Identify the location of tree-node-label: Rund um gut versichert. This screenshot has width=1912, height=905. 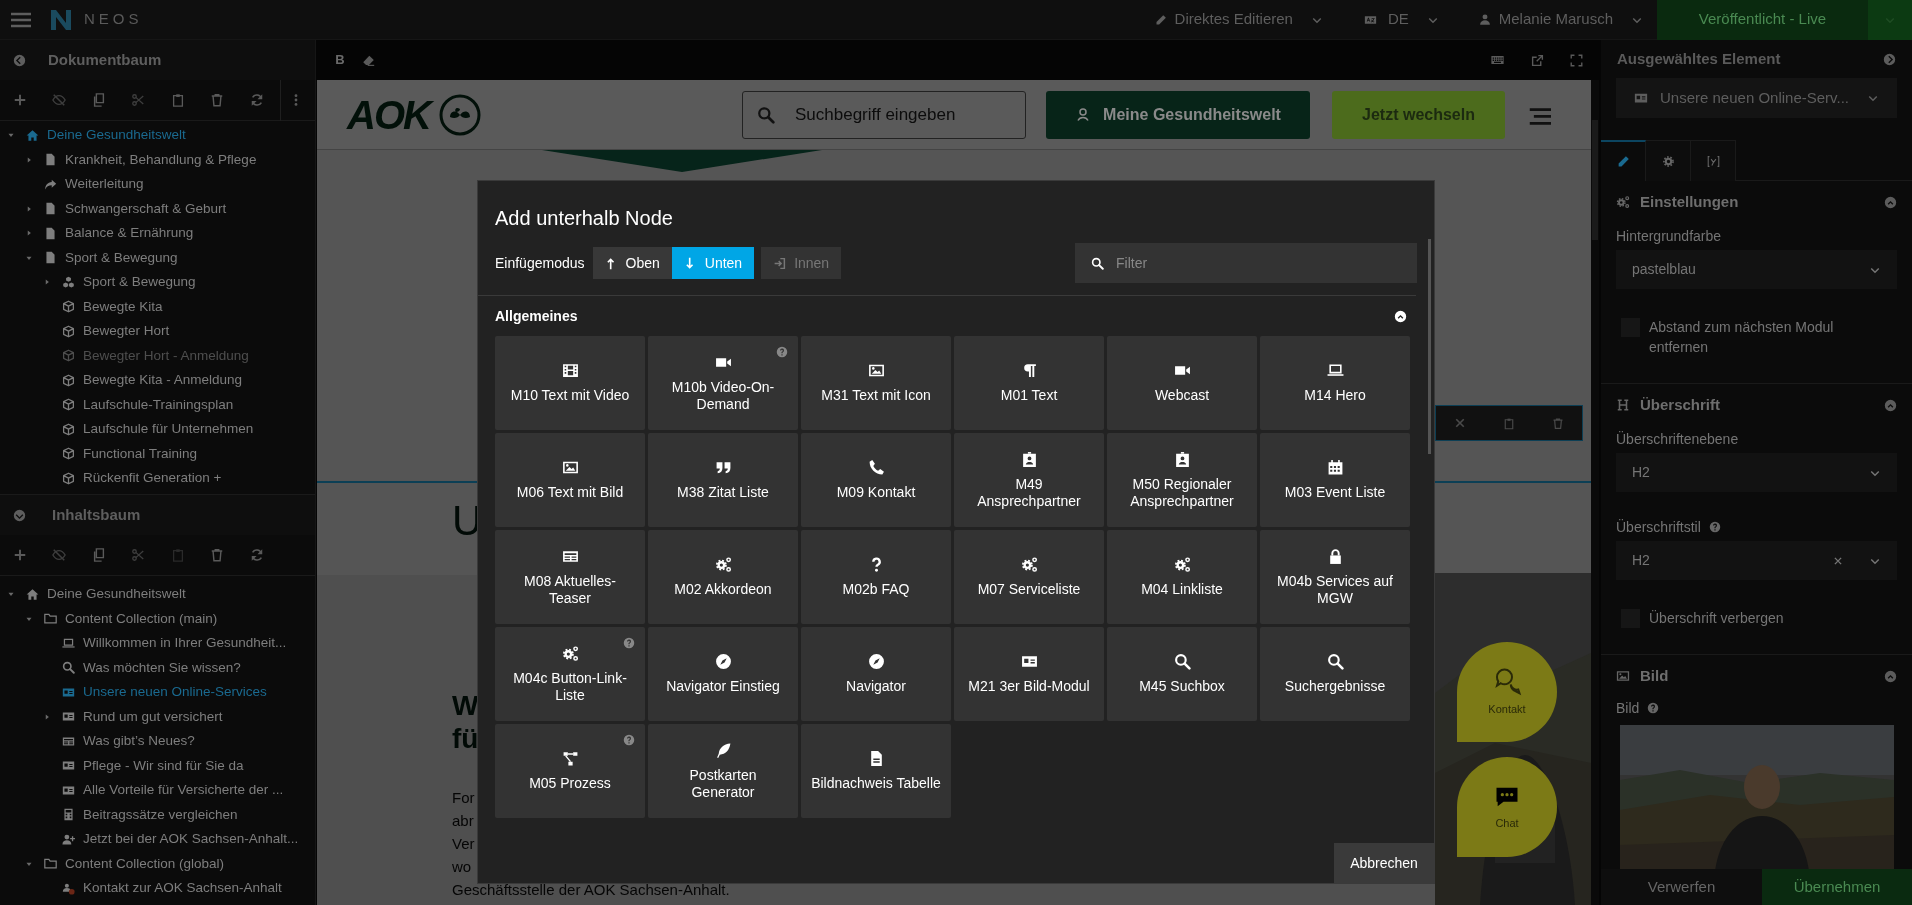
(153, 716).